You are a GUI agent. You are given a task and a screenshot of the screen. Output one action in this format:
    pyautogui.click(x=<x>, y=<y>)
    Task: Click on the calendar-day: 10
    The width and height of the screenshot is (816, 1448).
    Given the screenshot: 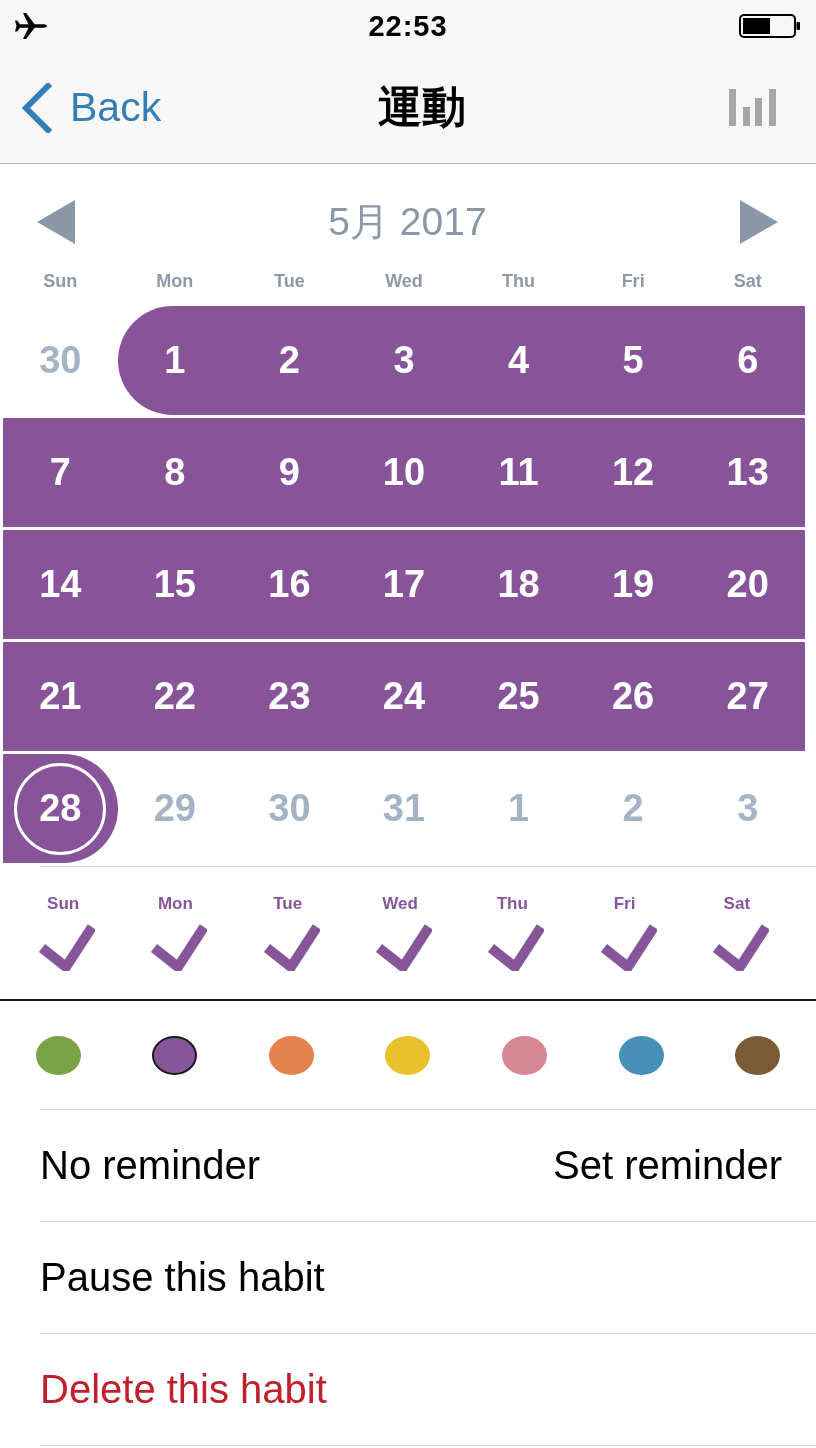 What is the action you would take?
    pyautogui.click(x=404, y=472)
    